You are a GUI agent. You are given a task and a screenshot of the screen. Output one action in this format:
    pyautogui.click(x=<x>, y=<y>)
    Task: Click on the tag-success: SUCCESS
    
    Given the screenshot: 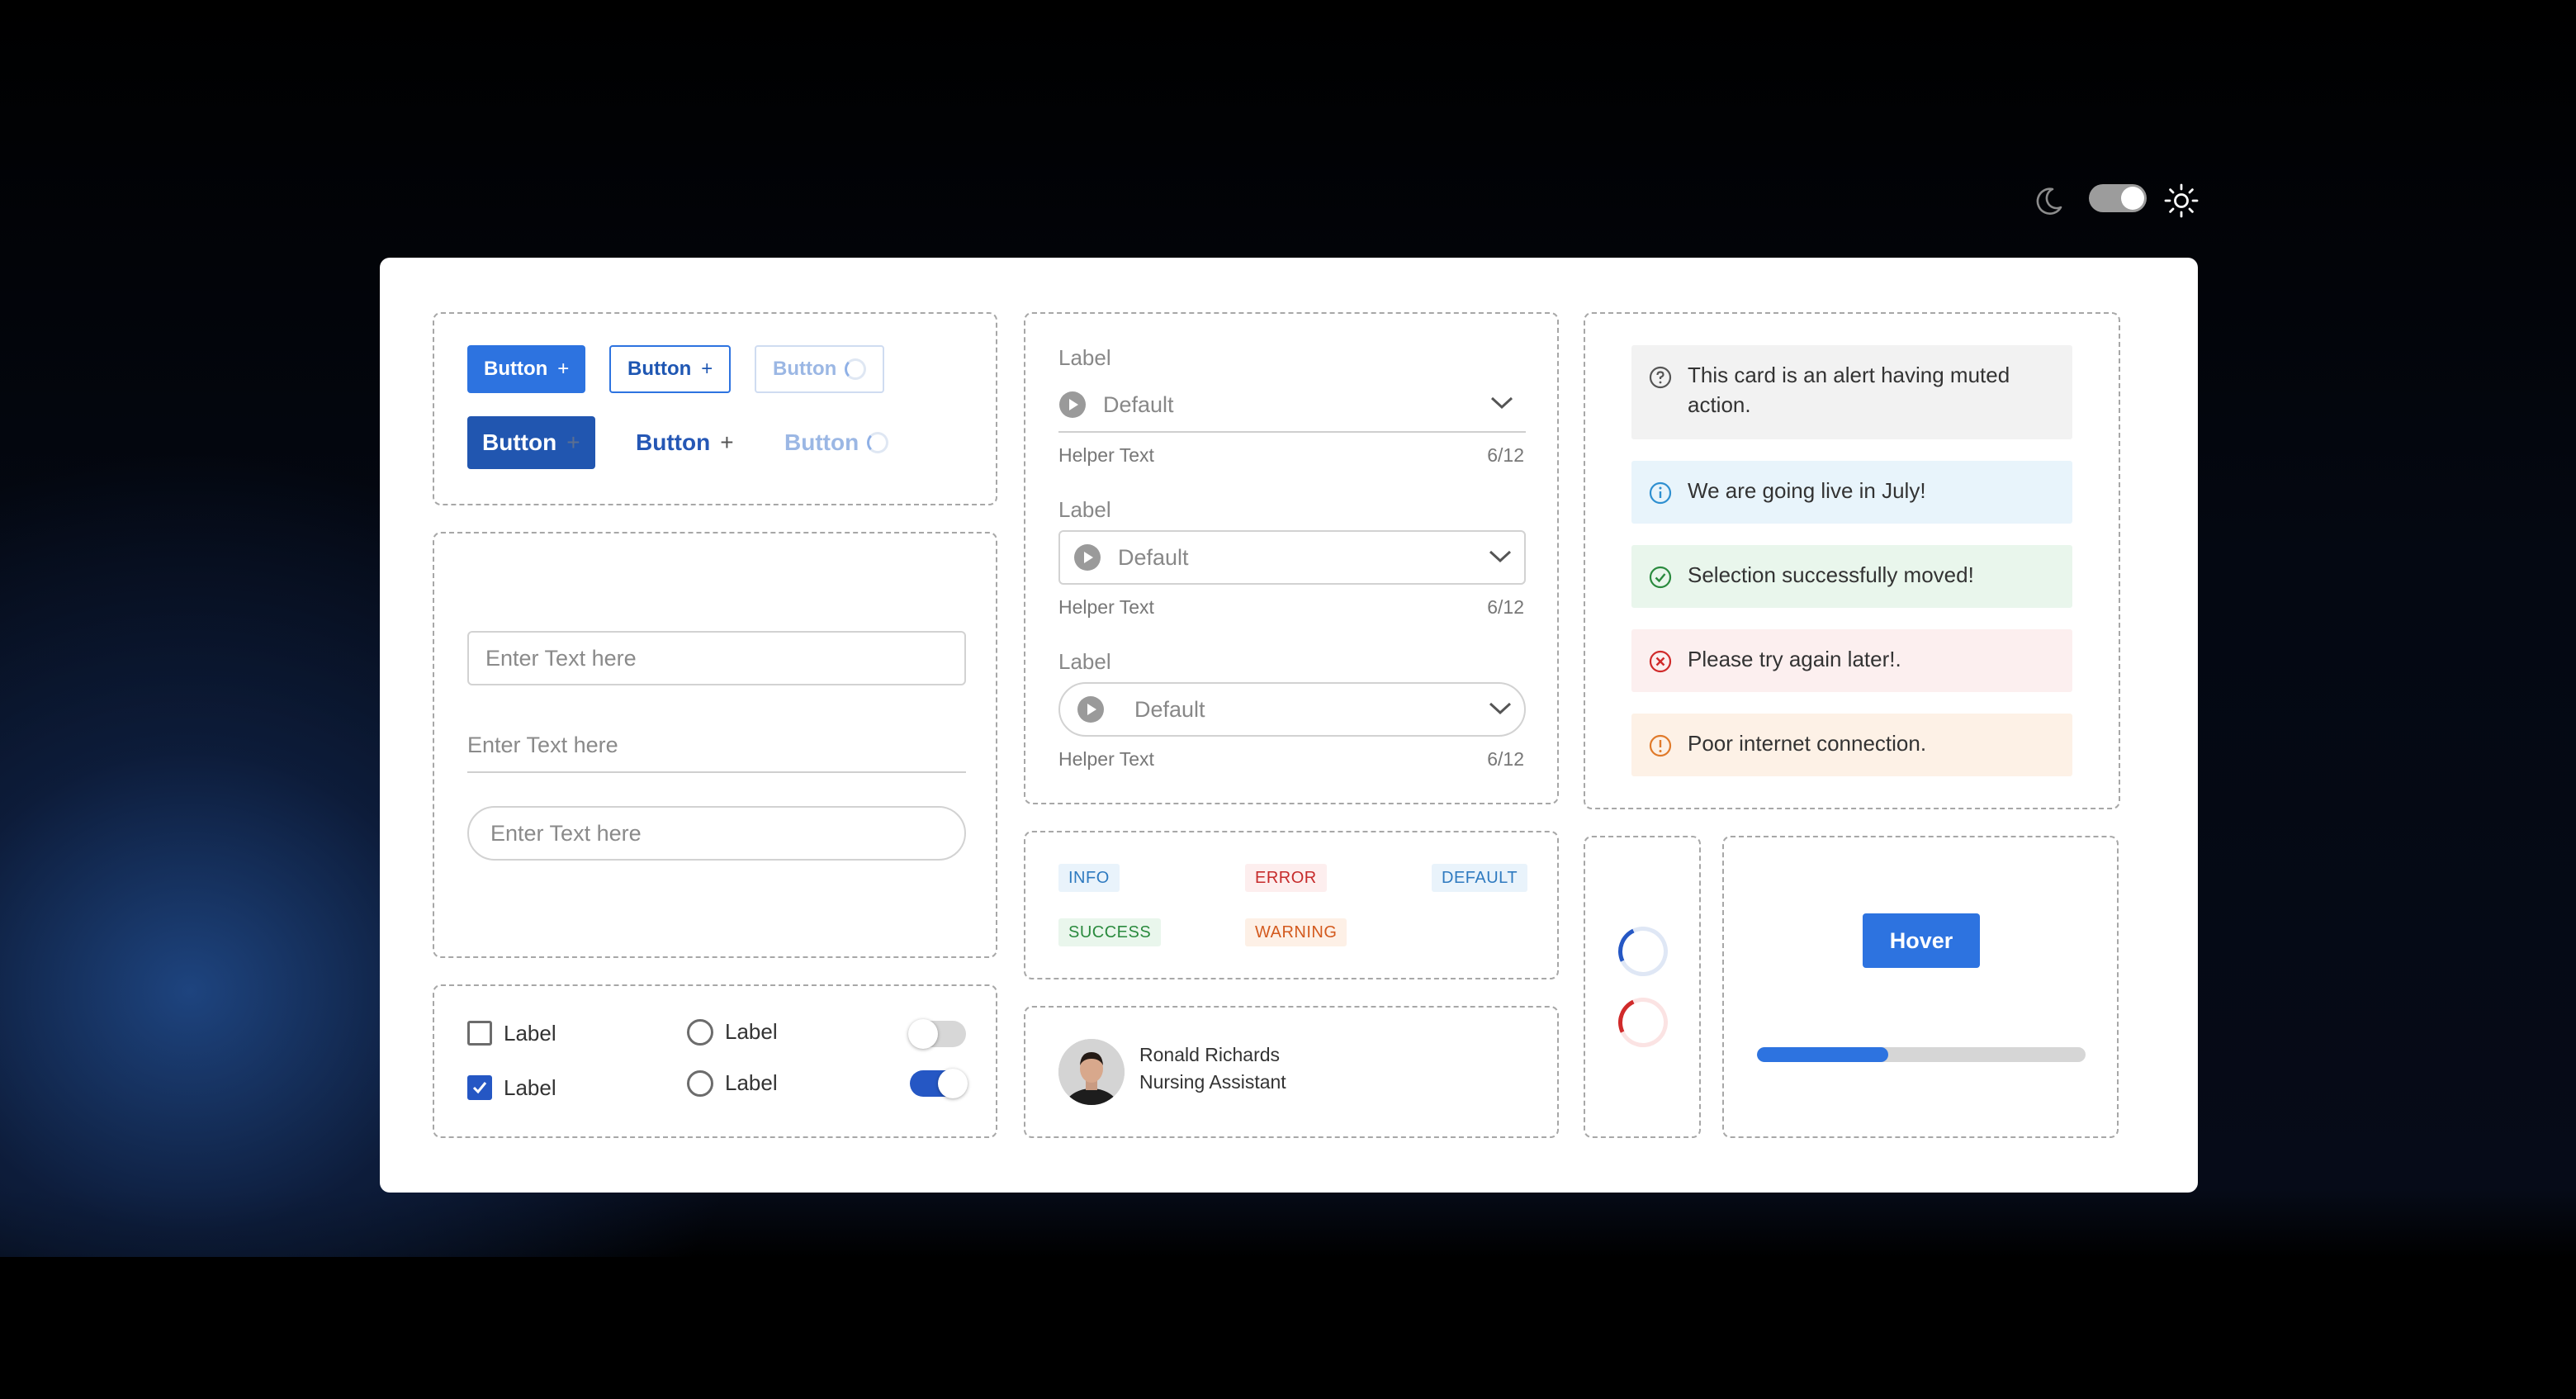 What is the action you would take?
    pyautogui.click(x=1110, y=932)
    